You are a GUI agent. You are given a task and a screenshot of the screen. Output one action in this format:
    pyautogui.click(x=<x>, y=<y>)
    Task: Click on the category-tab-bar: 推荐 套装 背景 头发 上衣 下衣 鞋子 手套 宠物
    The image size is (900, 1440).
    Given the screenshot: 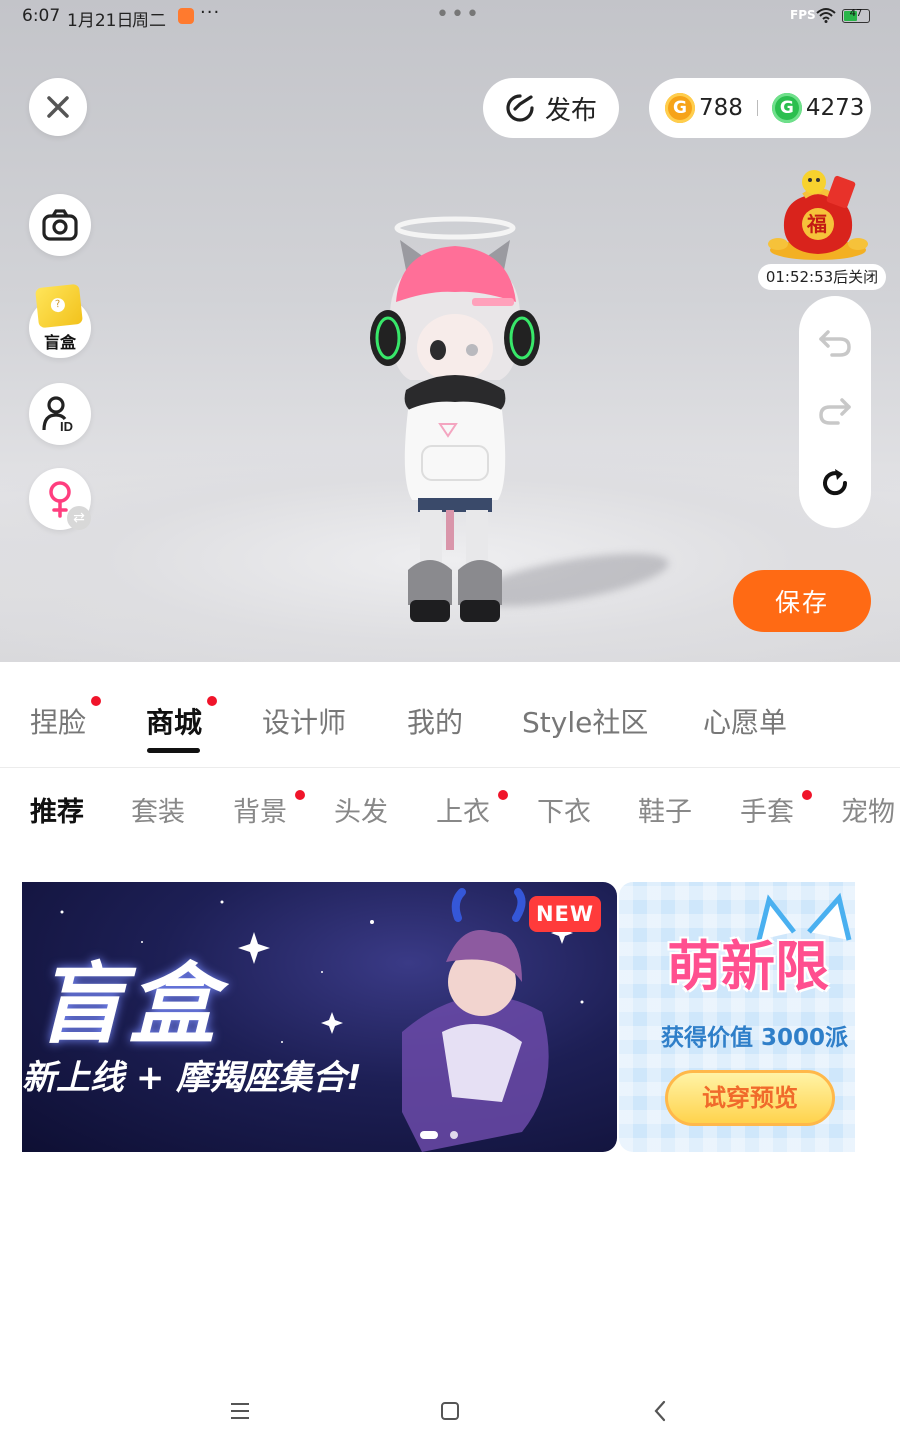 What is the action you would take?
    pyautogui.click(x=450, y=808)
    